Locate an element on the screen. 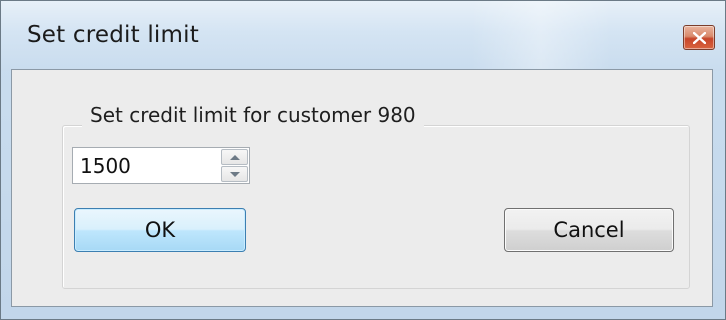  decrement-button is located at coordinates (234, 174).